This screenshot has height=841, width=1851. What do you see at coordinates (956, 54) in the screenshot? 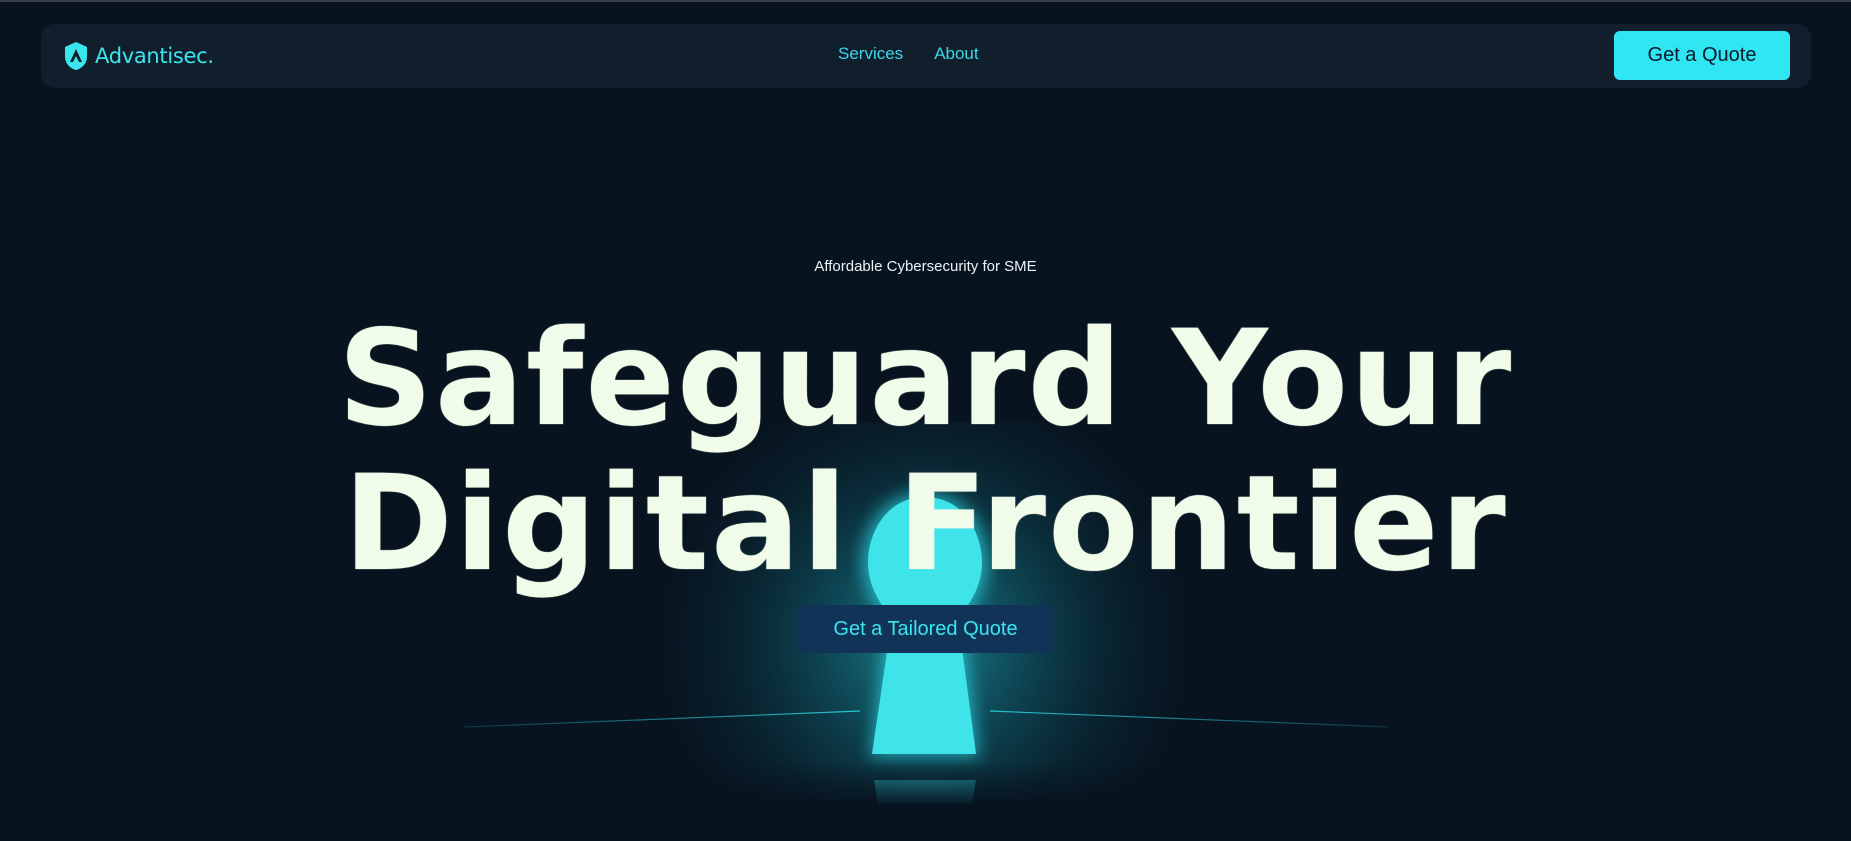
I see `nav-link-about: About` at bounding box center [956, 54].